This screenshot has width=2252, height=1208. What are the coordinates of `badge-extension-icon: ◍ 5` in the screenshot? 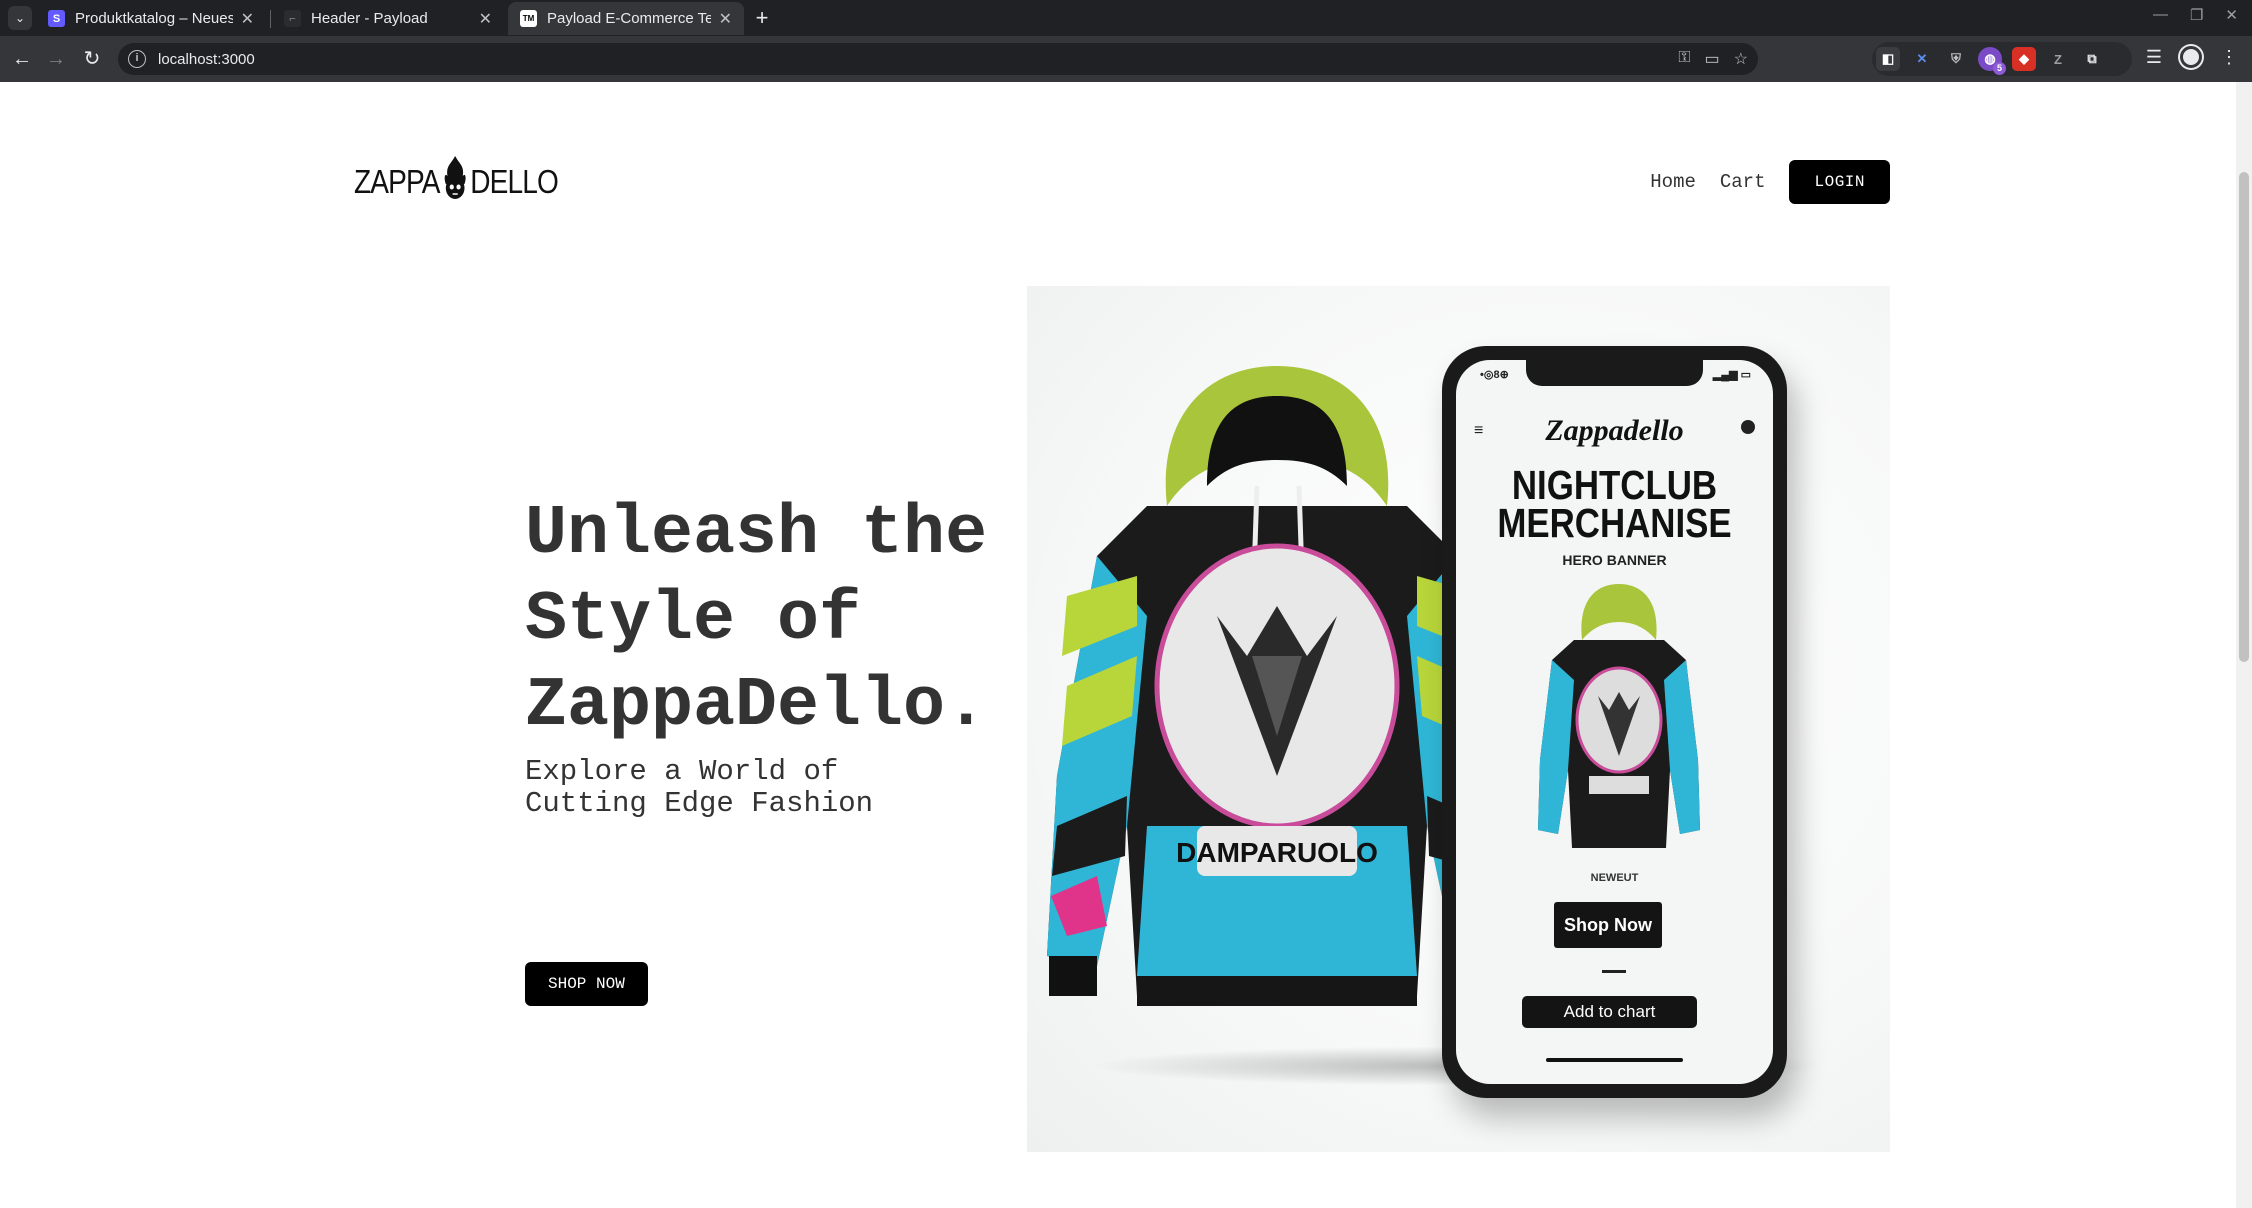 It's located at (1992, 61).